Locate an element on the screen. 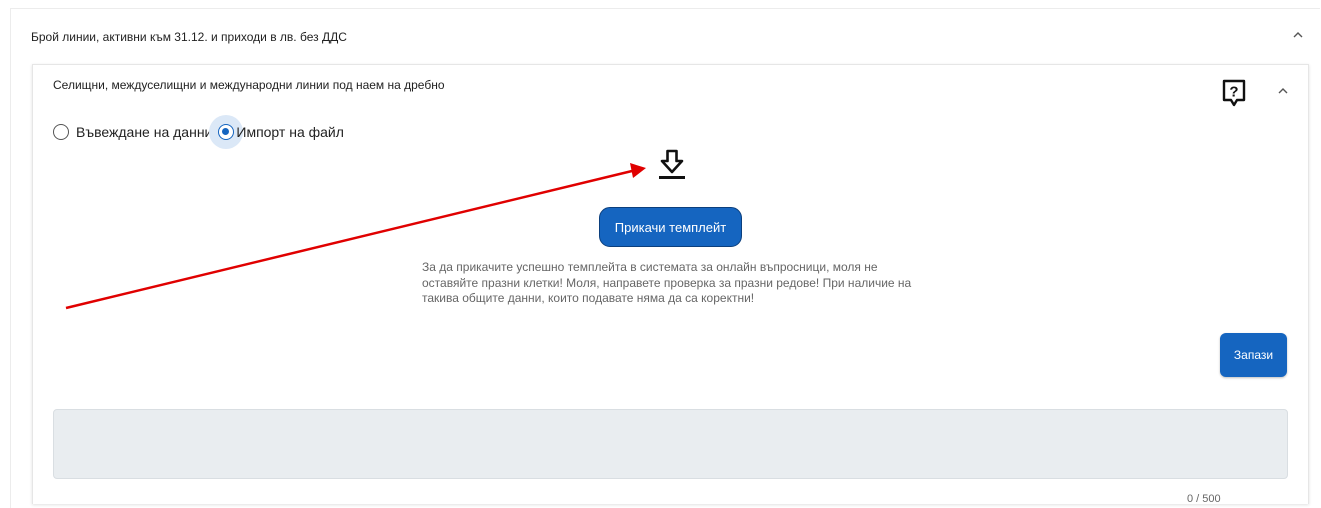  comment-field is located at coordinates (670, 444).